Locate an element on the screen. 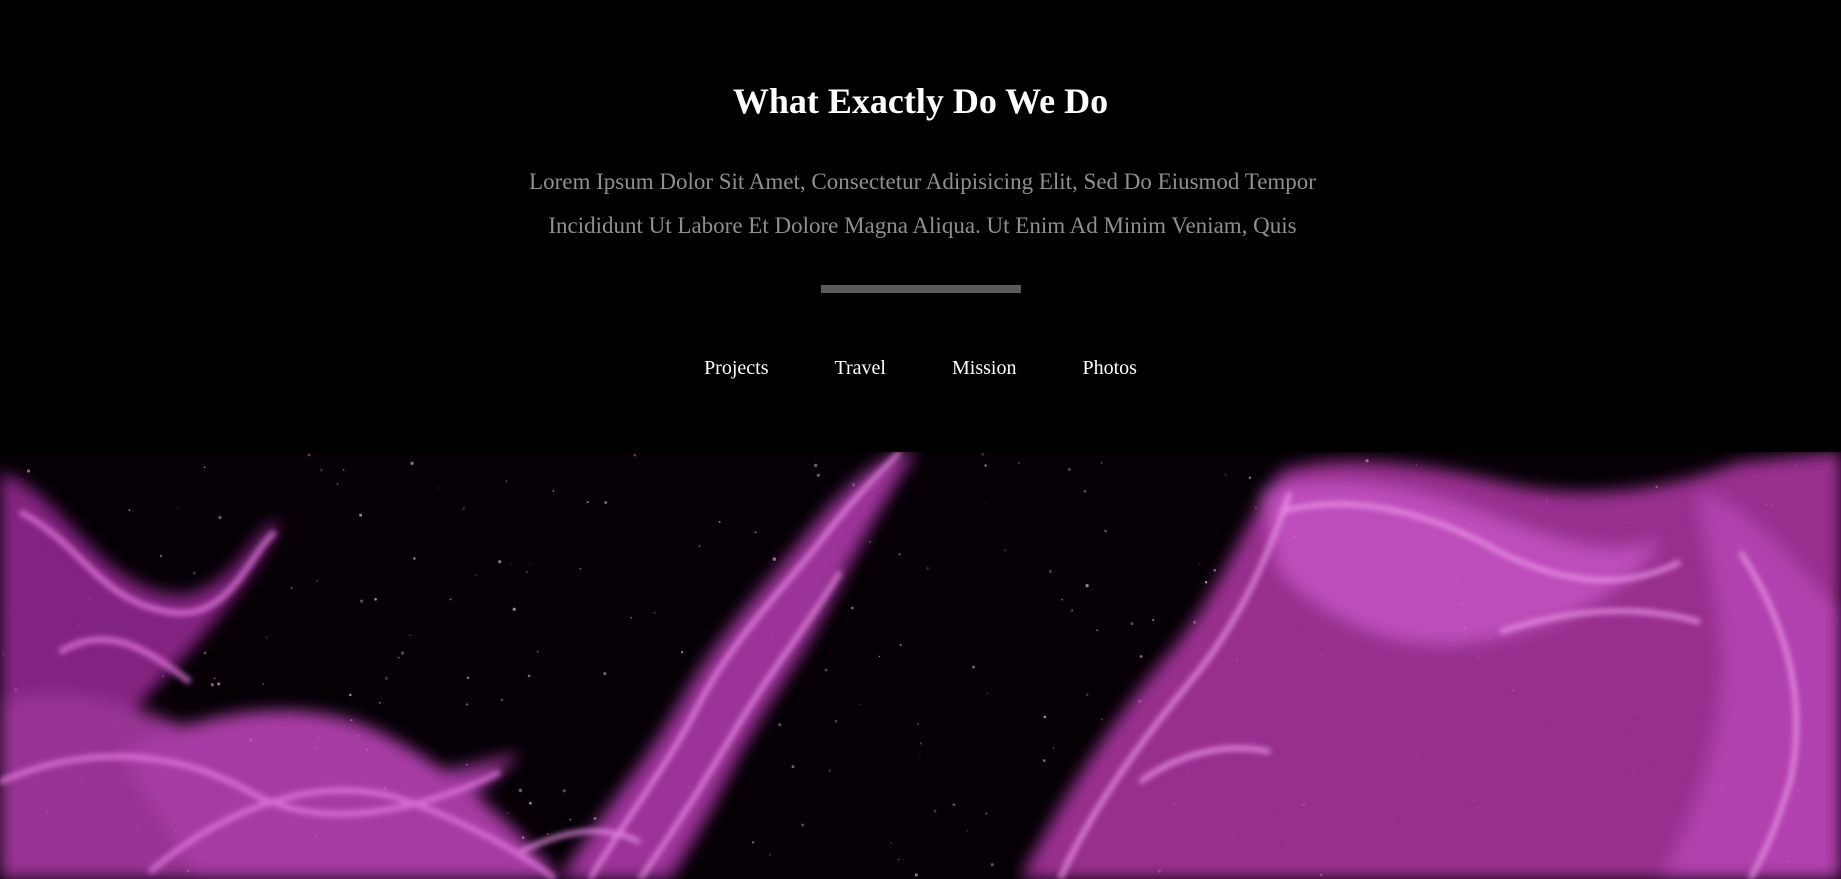 The width and height of the screenshot is (1841, 879). tab-projects: Projects is located at coordinates (736, 368).